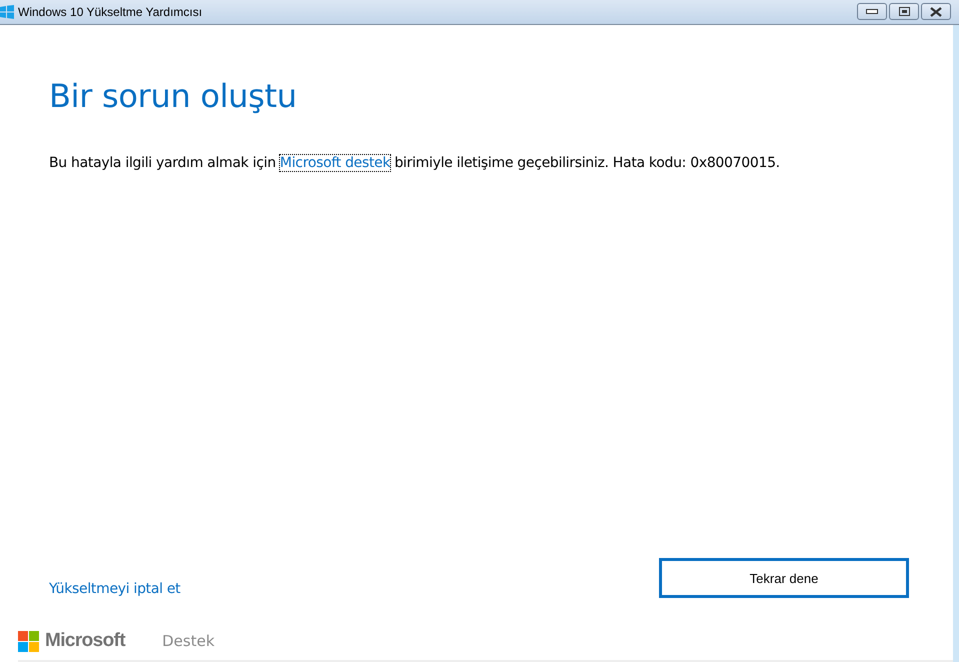  I want to click on support-link: Microsoft destek, so click(335, 163).